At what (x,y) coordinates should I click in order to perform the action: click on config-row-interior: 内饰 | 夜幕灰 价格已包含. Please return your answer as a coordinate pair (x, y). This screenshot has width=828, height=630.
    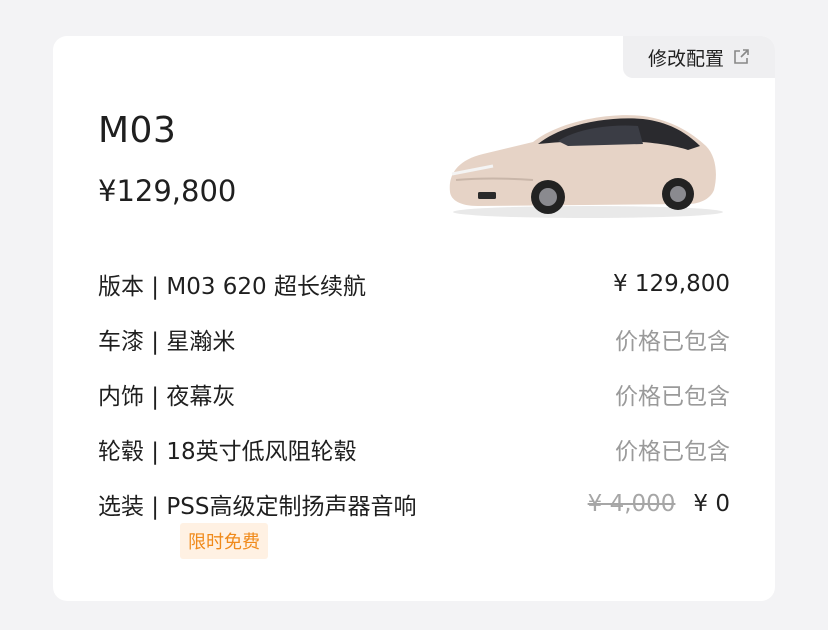
    Looking at the image, I should click on (414, 393).